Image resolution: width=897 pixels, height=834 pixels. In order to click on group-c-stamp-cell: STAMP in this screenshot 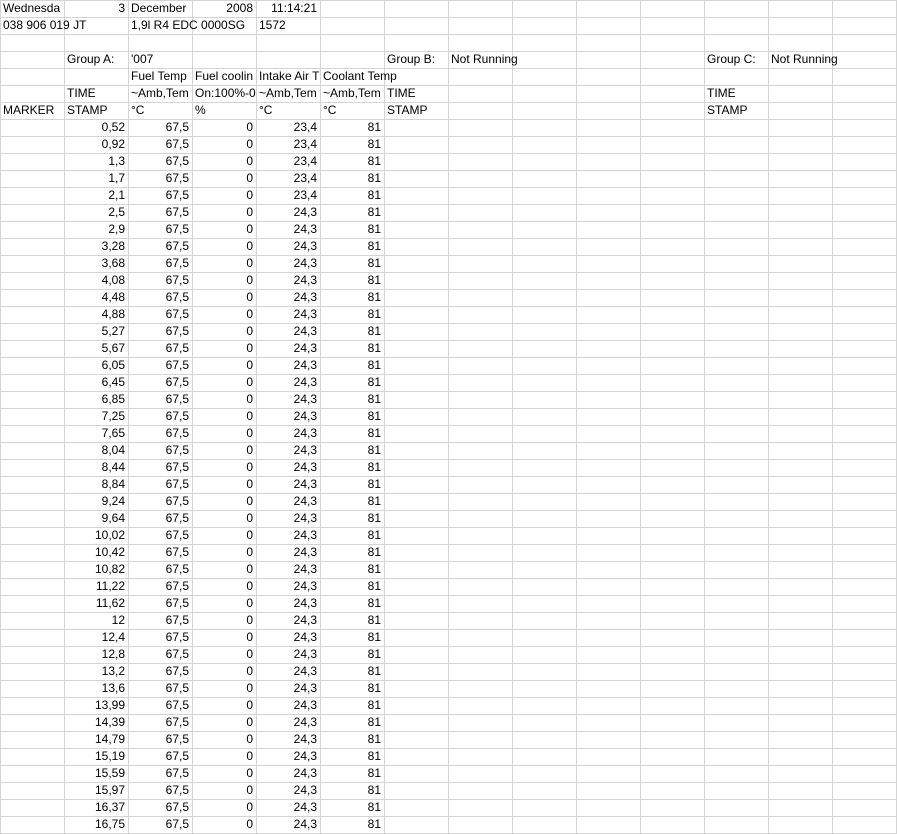, I will do `click(736, 110)`.